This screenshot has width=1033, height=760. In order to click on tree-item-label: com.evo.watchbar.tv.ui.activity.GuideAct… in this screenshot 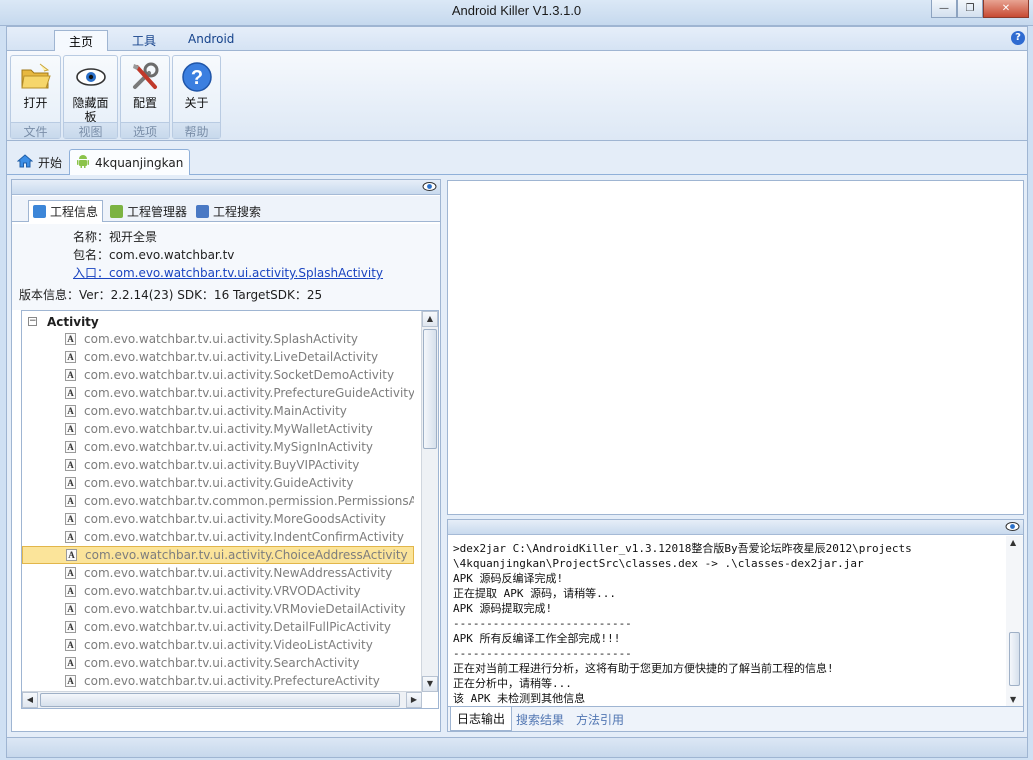, I will do `click(219, 483)`.